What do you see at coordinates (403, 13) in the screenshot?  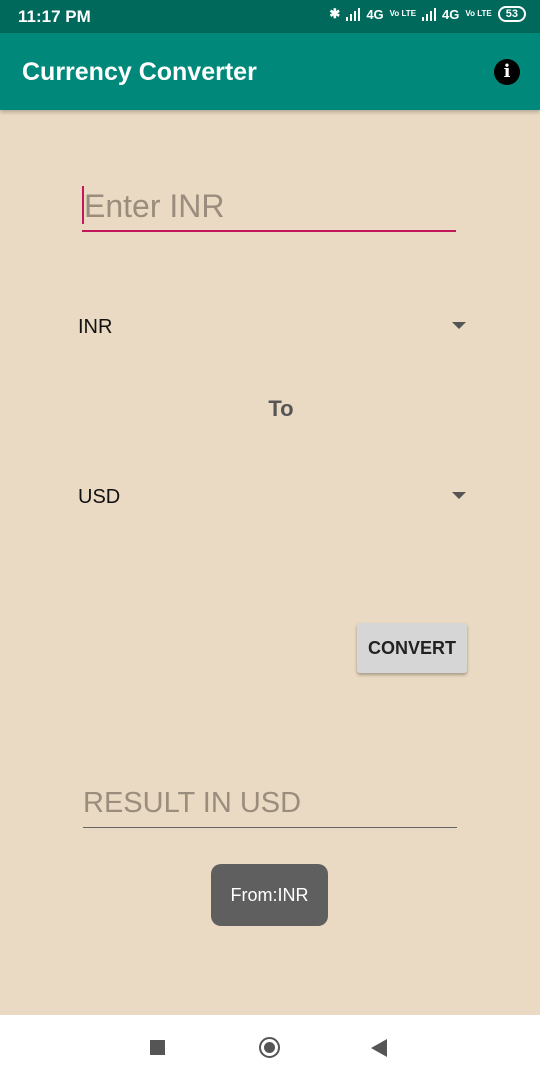 I see `volte-icon: Vo LTE` at bounding box center [403, 13].